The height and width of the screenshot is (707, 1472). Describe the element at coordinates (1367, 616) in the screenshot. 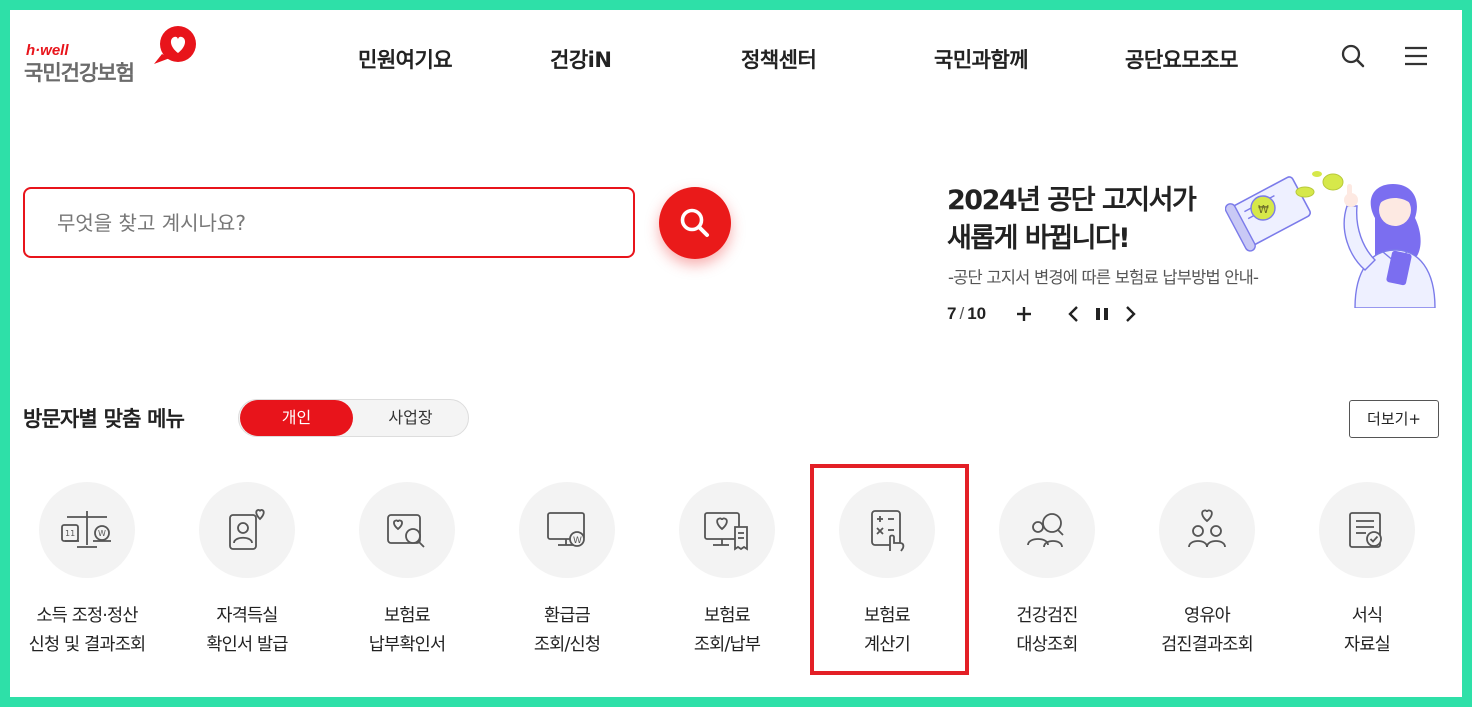

I see `menu-label-line1: 서식` at that location.